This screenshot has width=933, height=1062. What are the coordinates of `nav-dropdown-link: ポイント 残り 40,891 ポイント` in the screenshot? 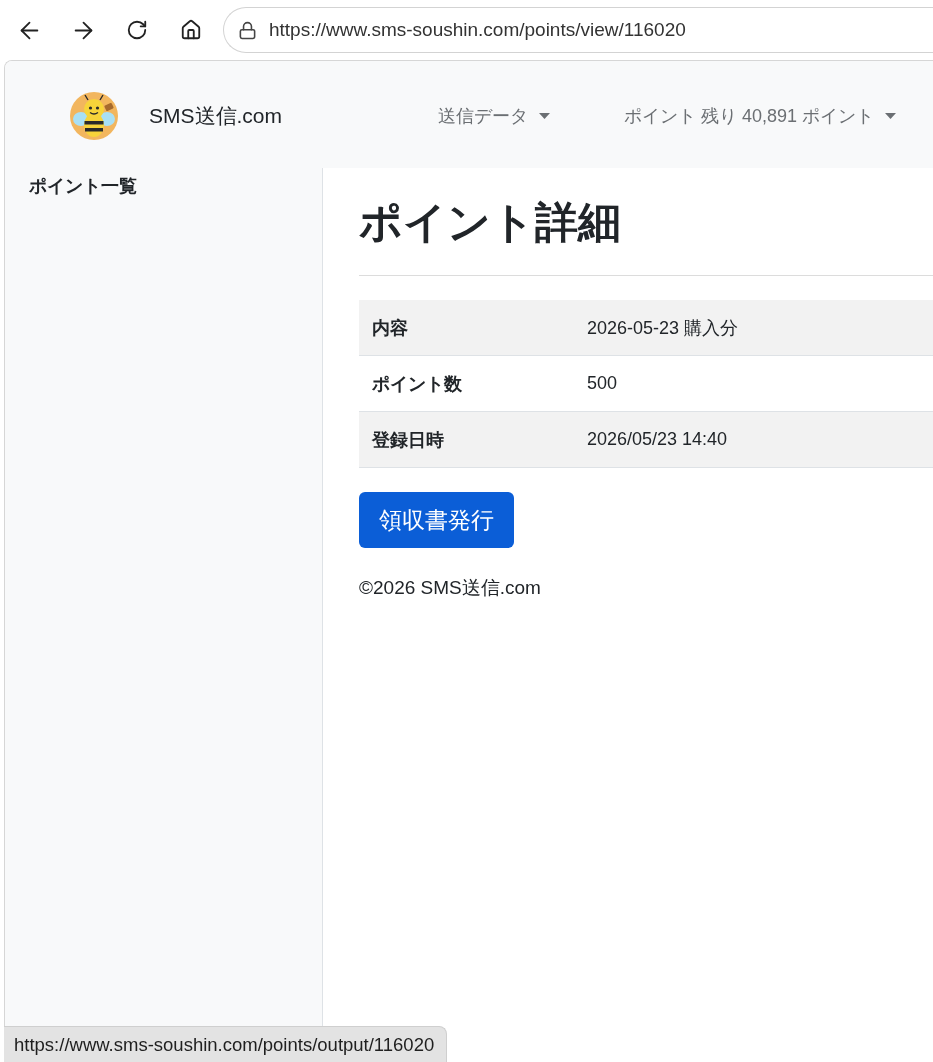 It's located at (759, 115).